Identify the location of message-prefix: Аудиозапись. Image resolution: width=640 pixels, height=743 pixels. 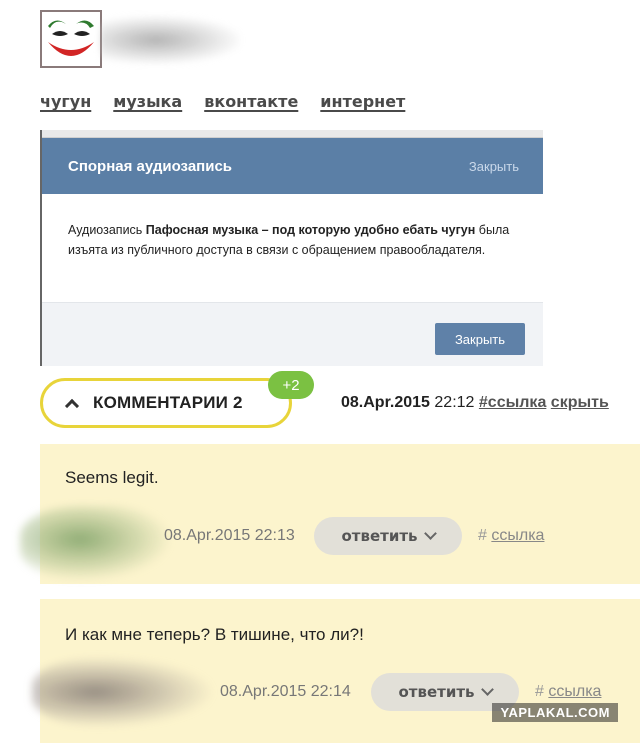
(107, 230).